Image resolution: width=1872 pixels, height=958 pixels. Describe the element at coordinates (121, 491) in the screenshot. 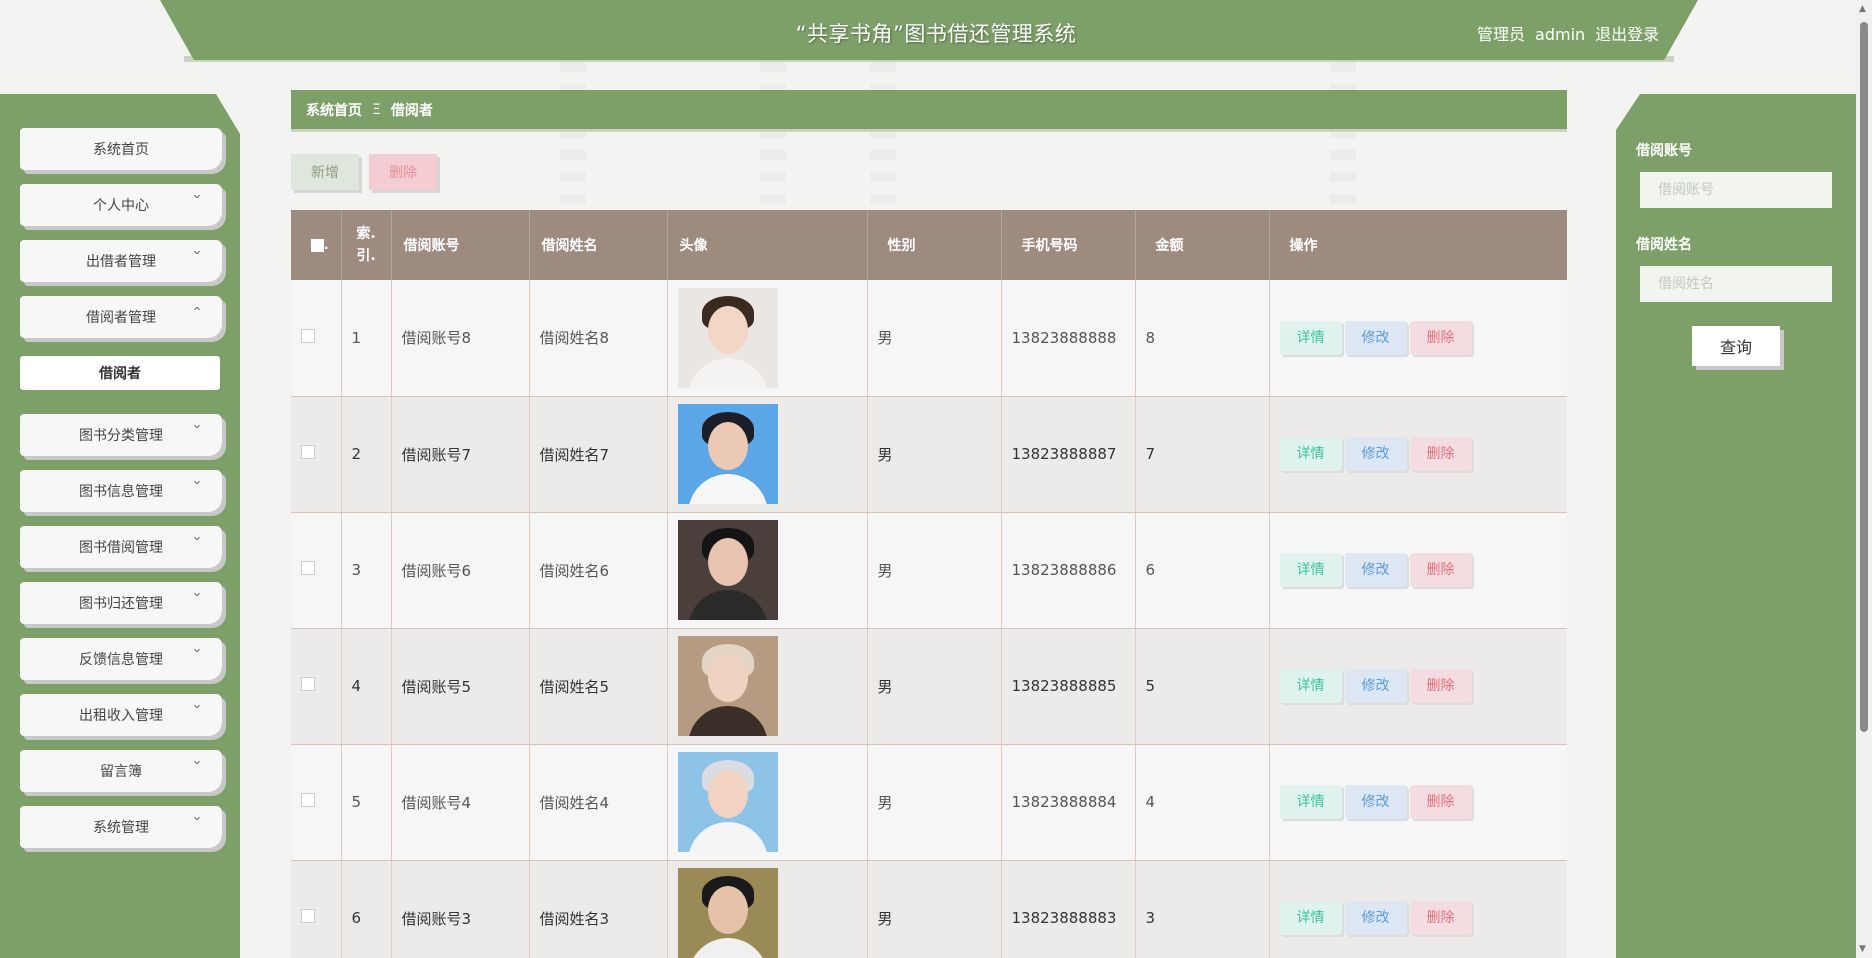

I see `sidebar-item-book-info: 图书信息管理 ˅` at that location.